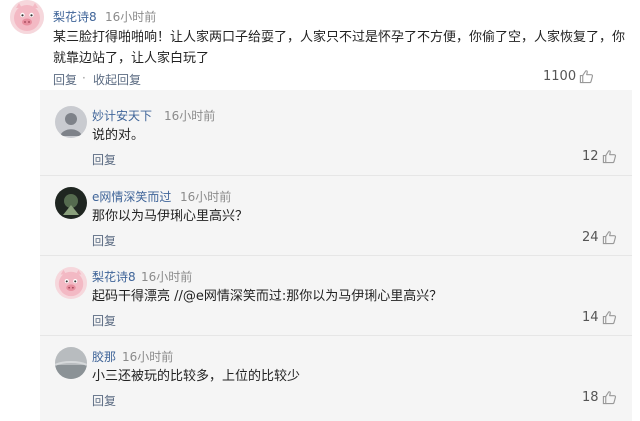  I want to click on avatar-ewang, so click(71, 203).